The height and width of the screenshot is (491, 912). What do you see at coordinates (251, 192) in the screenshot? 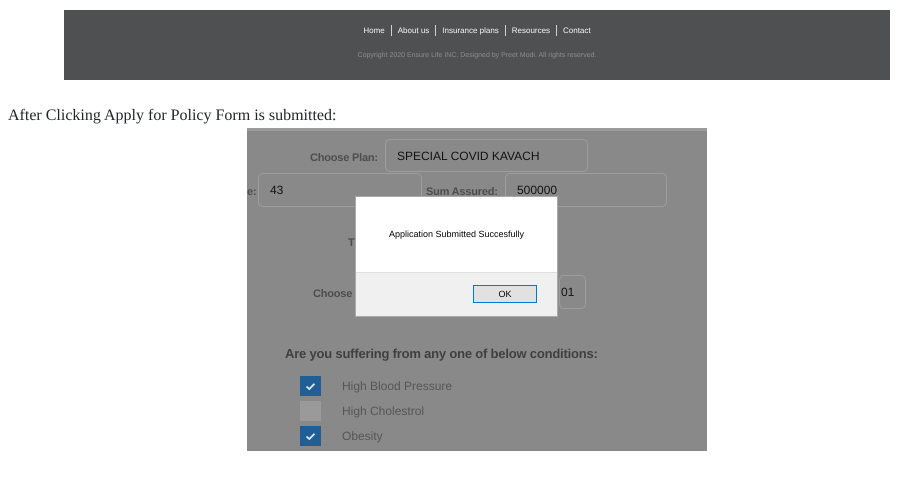
I see `field-label: e:` at bounding box center [251, 192].